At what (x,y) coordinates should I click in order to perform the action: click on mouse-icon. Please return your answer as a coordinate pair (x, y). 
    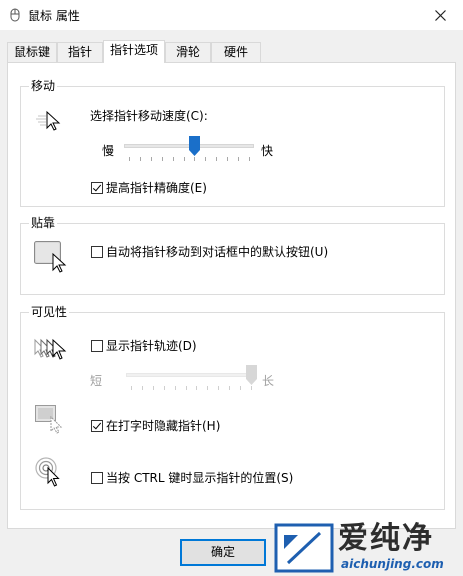
    Looking at the image, I should click on (15, 15).